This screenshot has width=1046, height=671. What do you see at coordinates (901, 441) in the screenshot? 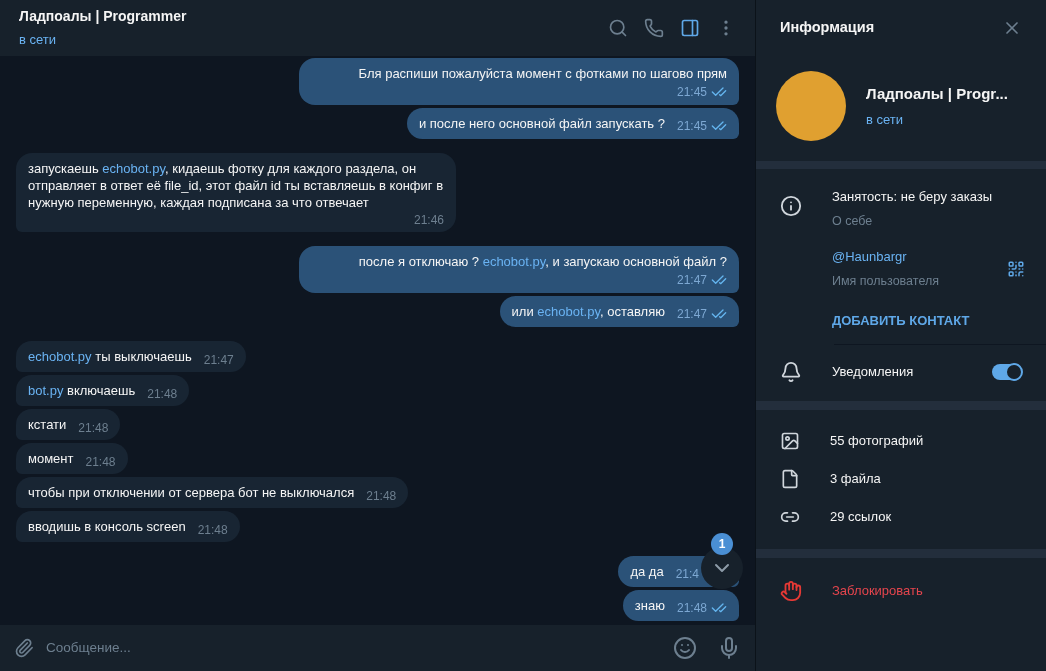
I see `media-row: 55 фотографий` at bounding box center [901, 441].